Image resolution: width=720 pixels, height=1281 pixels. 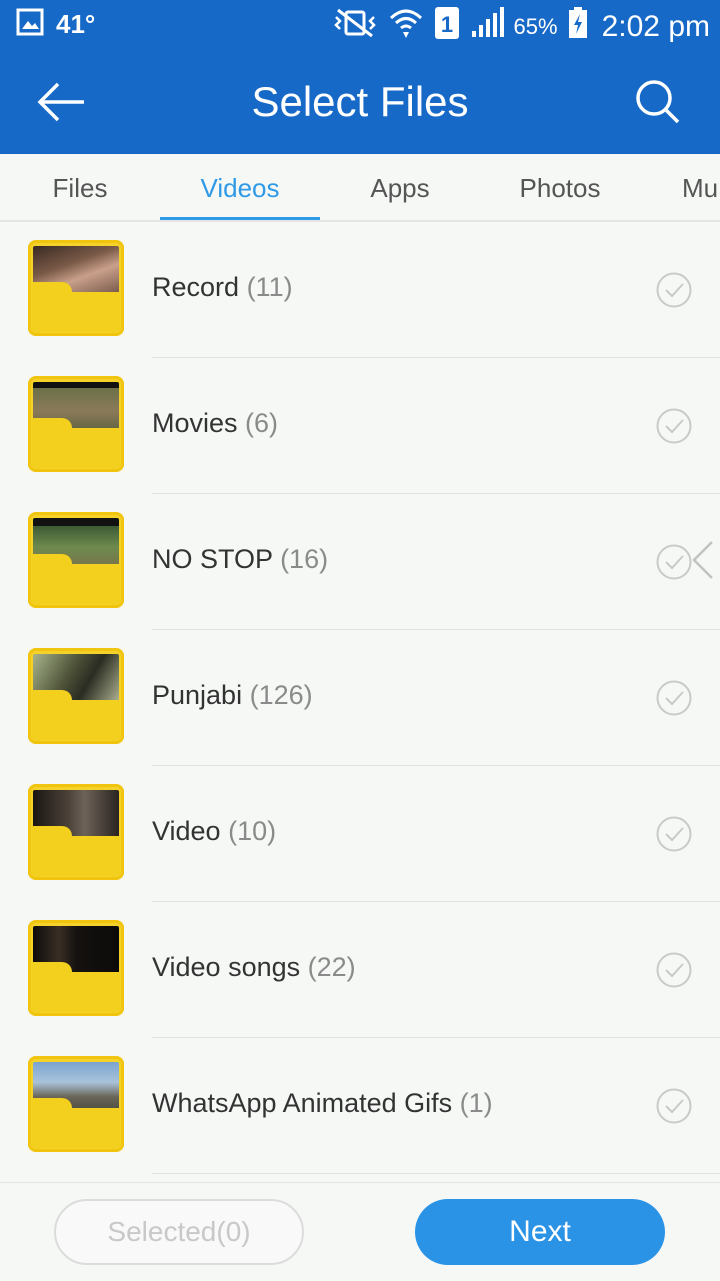 What do you see at coordinates (540, 1232) in the screenshot?
I see `next-button: Next` at bounding box center [540, 1232].